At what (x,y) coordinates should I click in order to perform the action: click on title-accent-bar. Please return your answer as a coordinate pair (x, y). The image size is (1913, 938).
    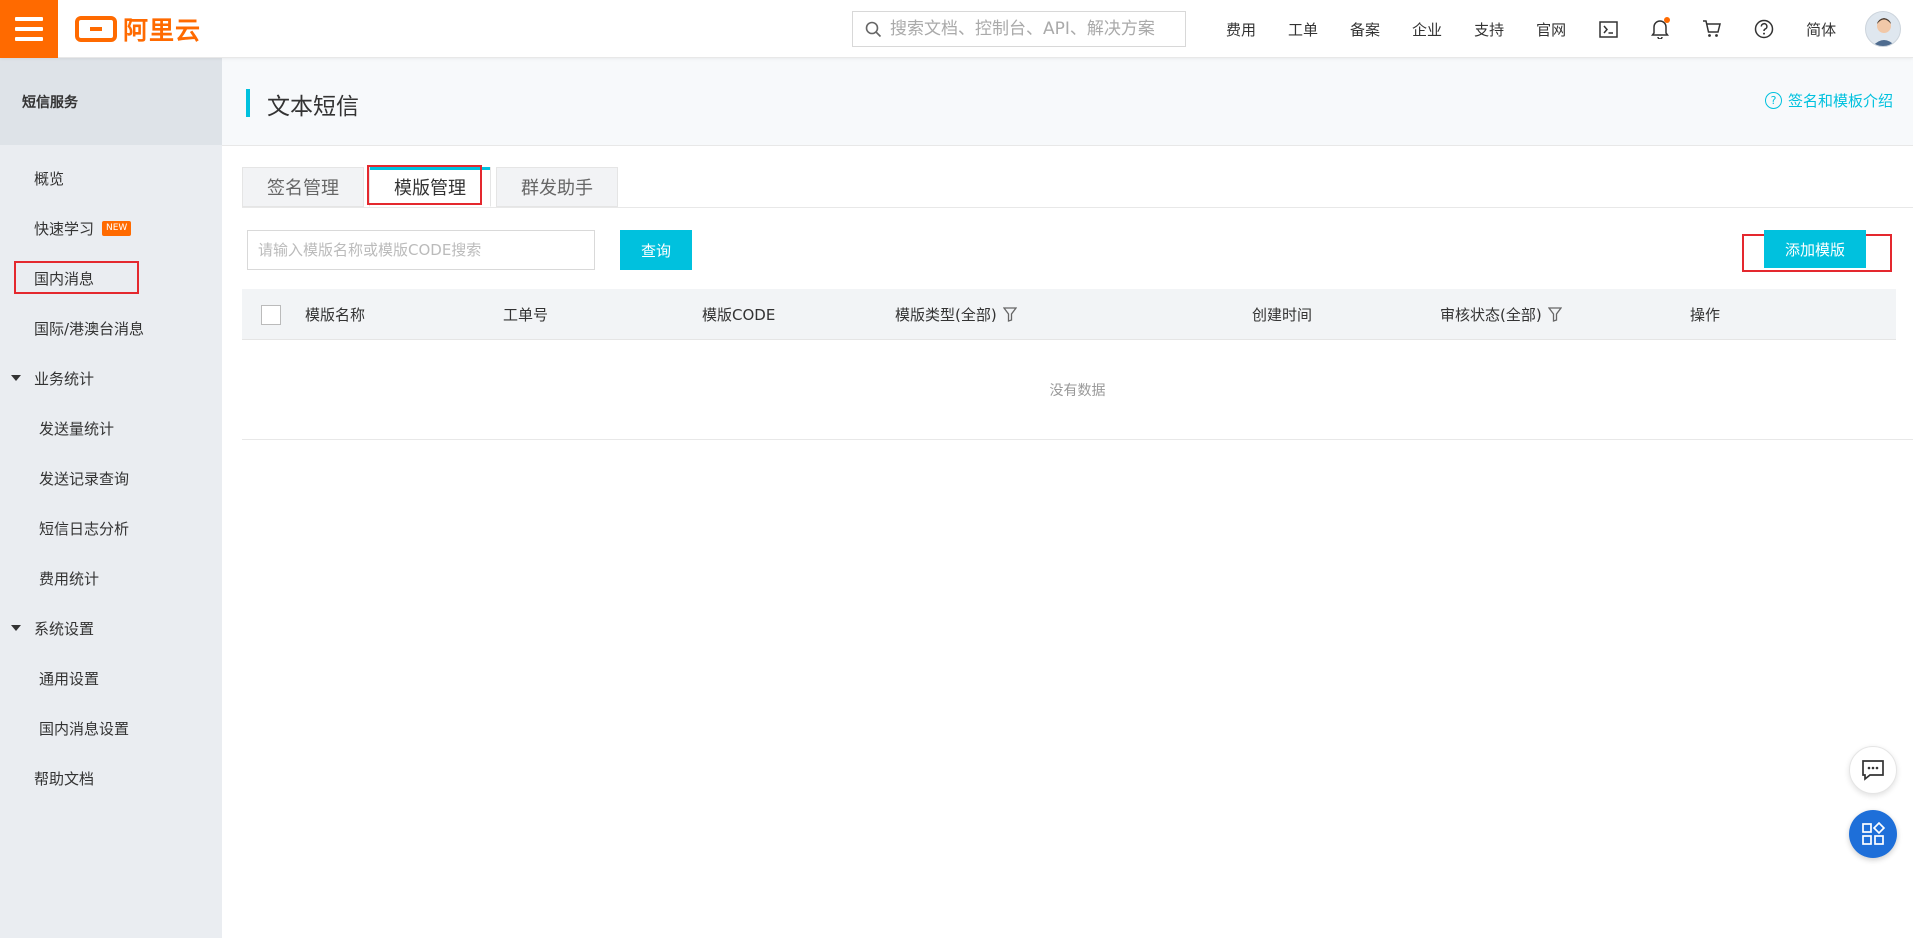
    Looking at the image, I should click on (248, 103).